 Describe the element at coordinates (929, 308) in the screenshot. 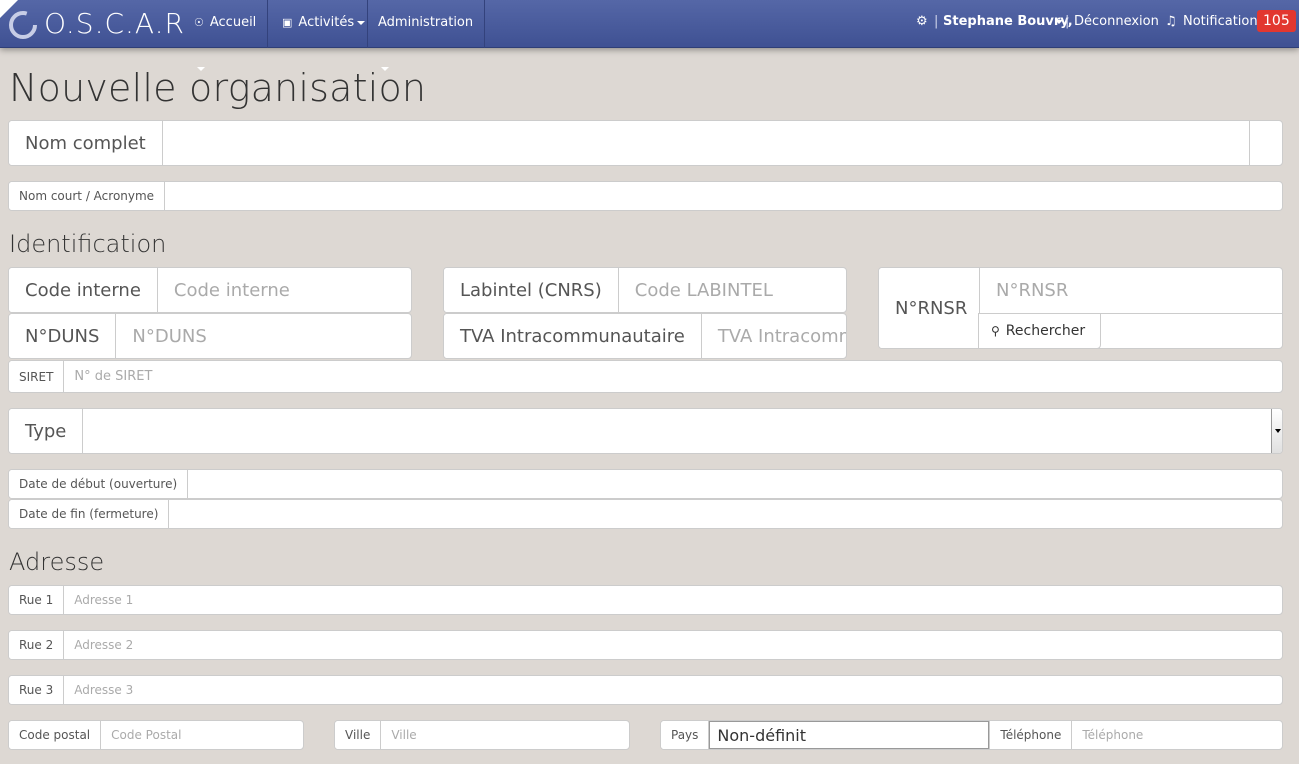

I see `rnsr-label: N°RNSR` at that location.